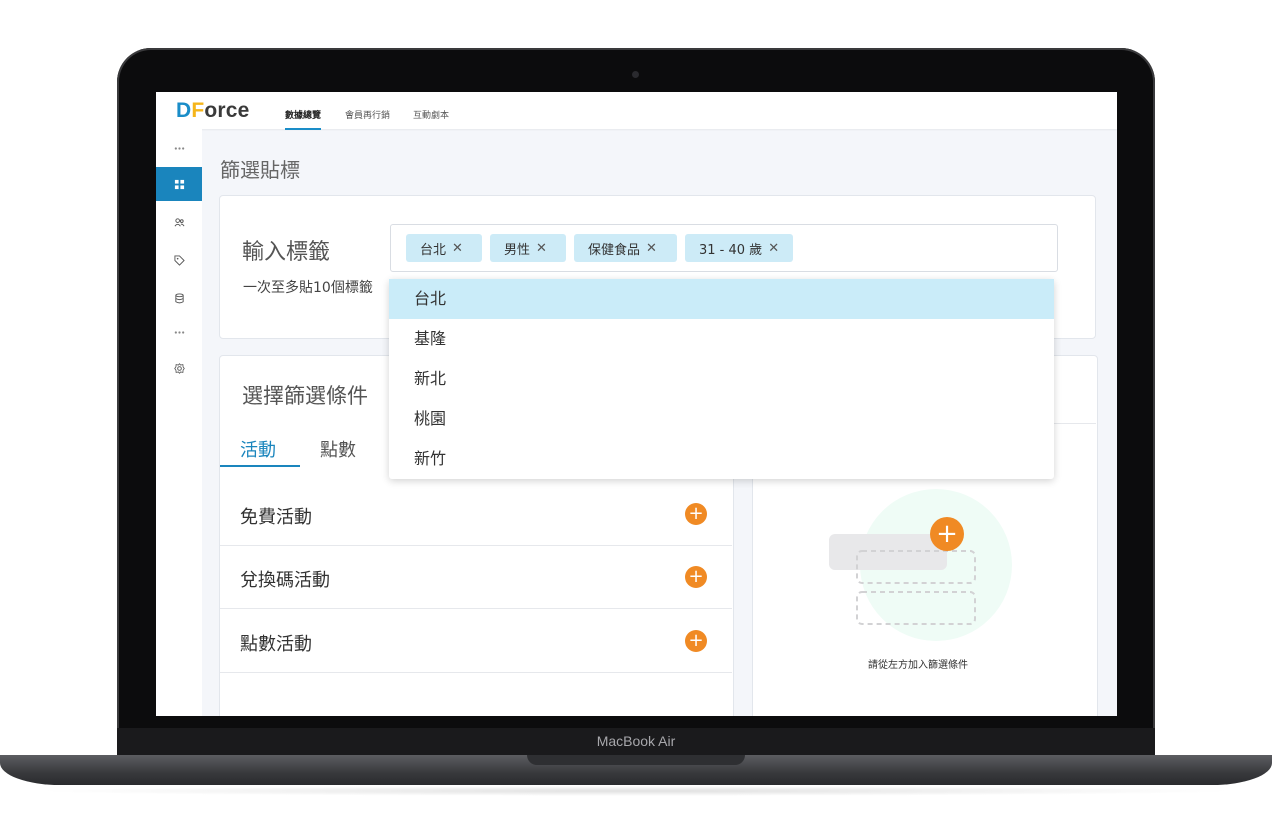  What do you see at coordinates (179, 298) in the screenshot?
I see `database-icon` at bounding box center [179, 298].